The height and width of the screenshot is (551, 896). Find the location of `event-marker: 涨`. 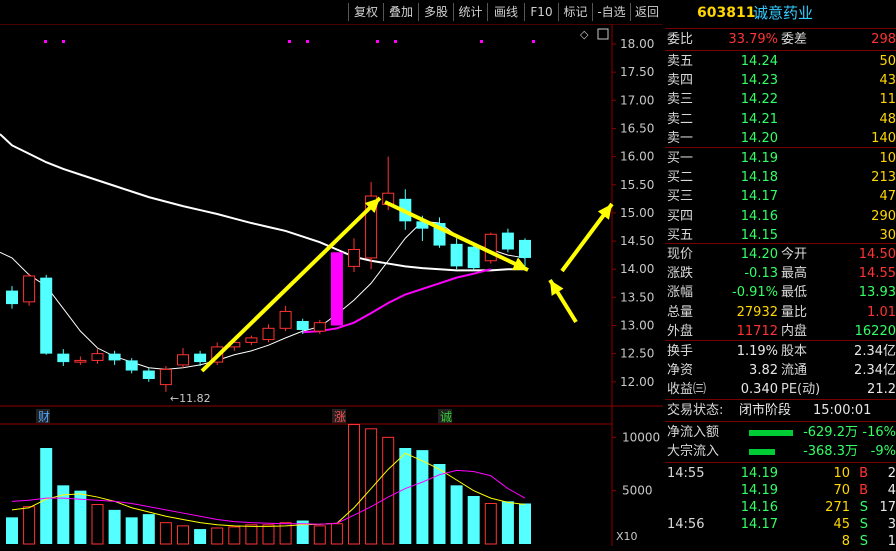

event-marker: 涨 is located at coordinates (340, 416).